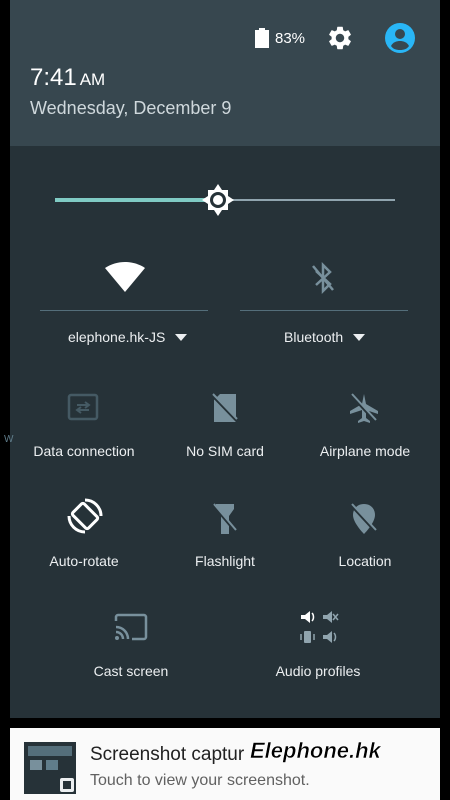 Image resolution: width=450 pixels, height=800 pixels. I want to click on clock: 7:41 AM, so click(67, 78).